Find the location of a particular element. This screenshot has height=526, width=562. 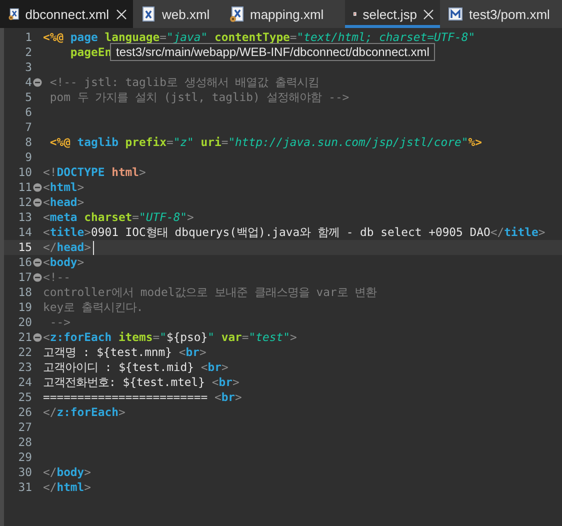

line-number: 31 is located at coordinates (24, 487).